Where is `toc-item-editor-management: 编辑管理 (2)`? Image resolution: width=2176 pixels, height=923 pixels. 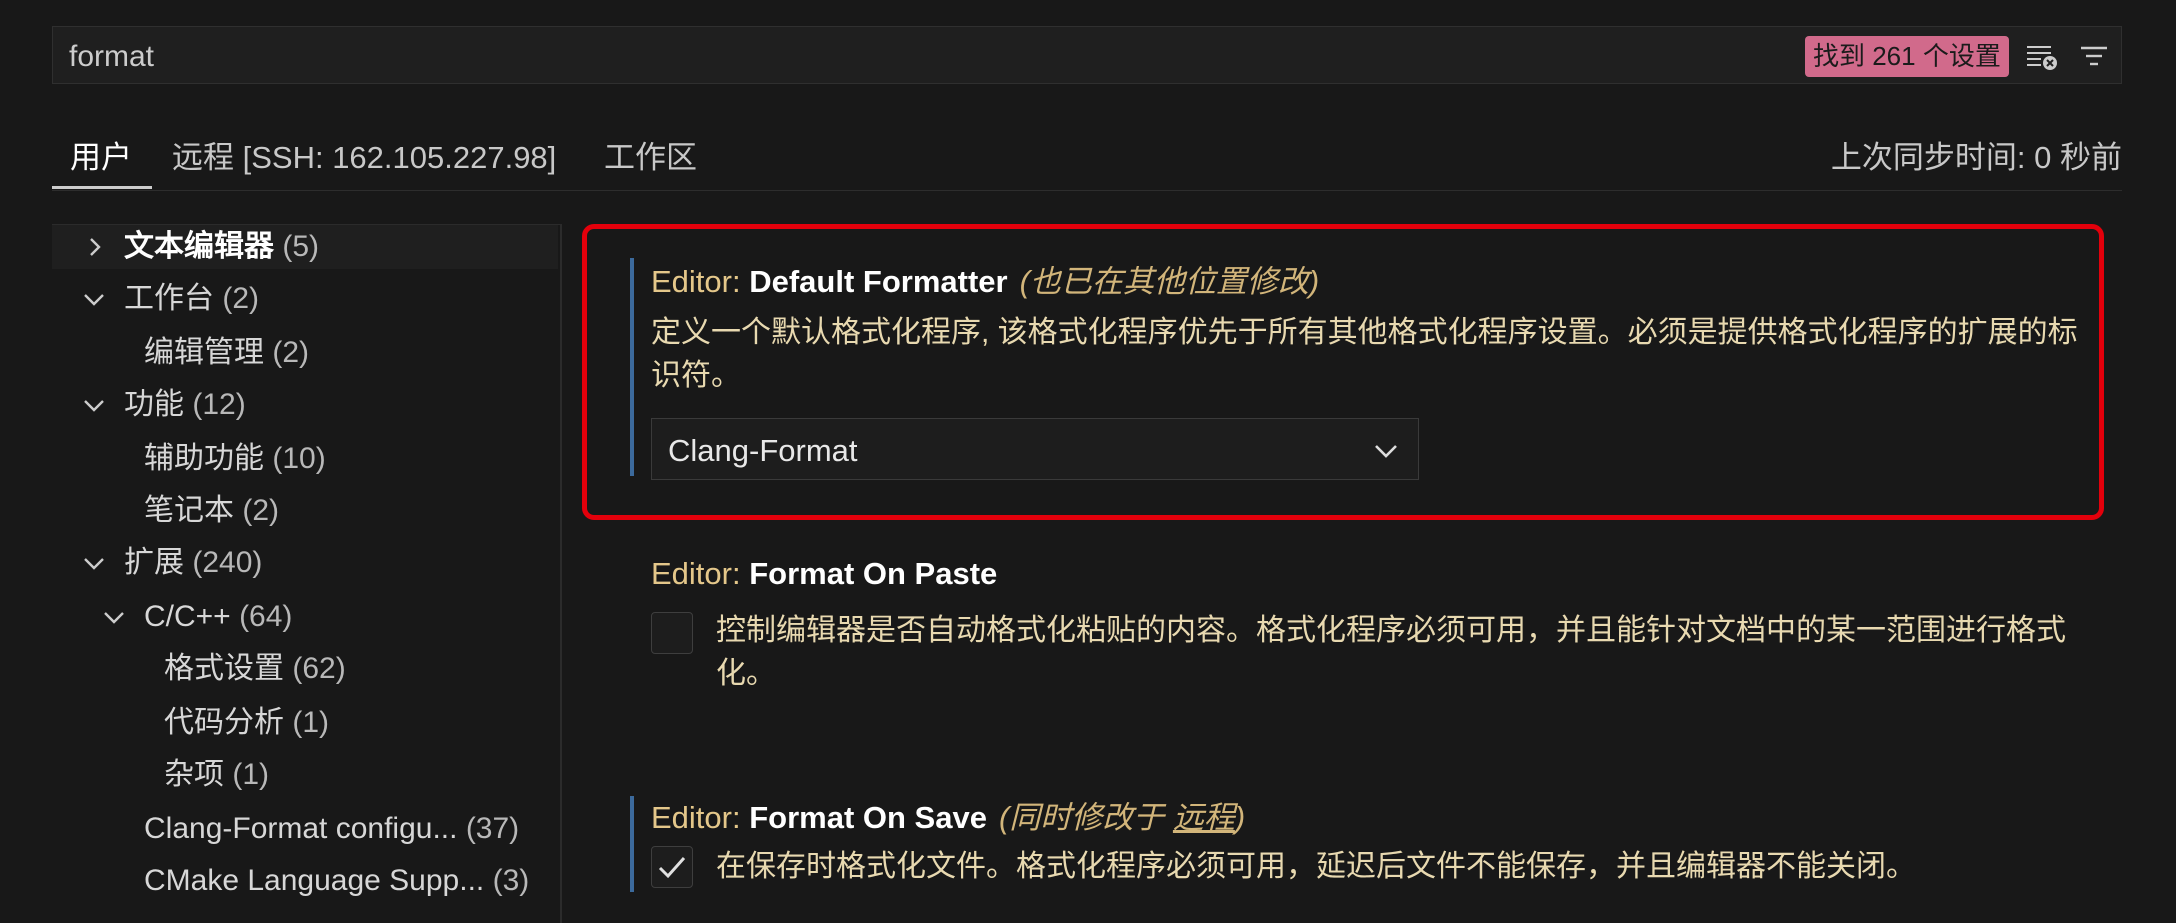
toc-item-editor-management: 编辑管理 (2) is located at coordinates (226, 353).